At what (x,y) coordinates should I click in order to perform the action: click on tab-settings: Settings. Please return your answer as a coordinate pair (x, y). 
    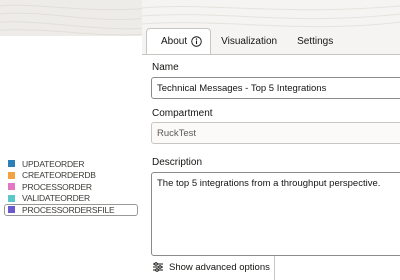
    Looking at the image, I should click on (315, 41).